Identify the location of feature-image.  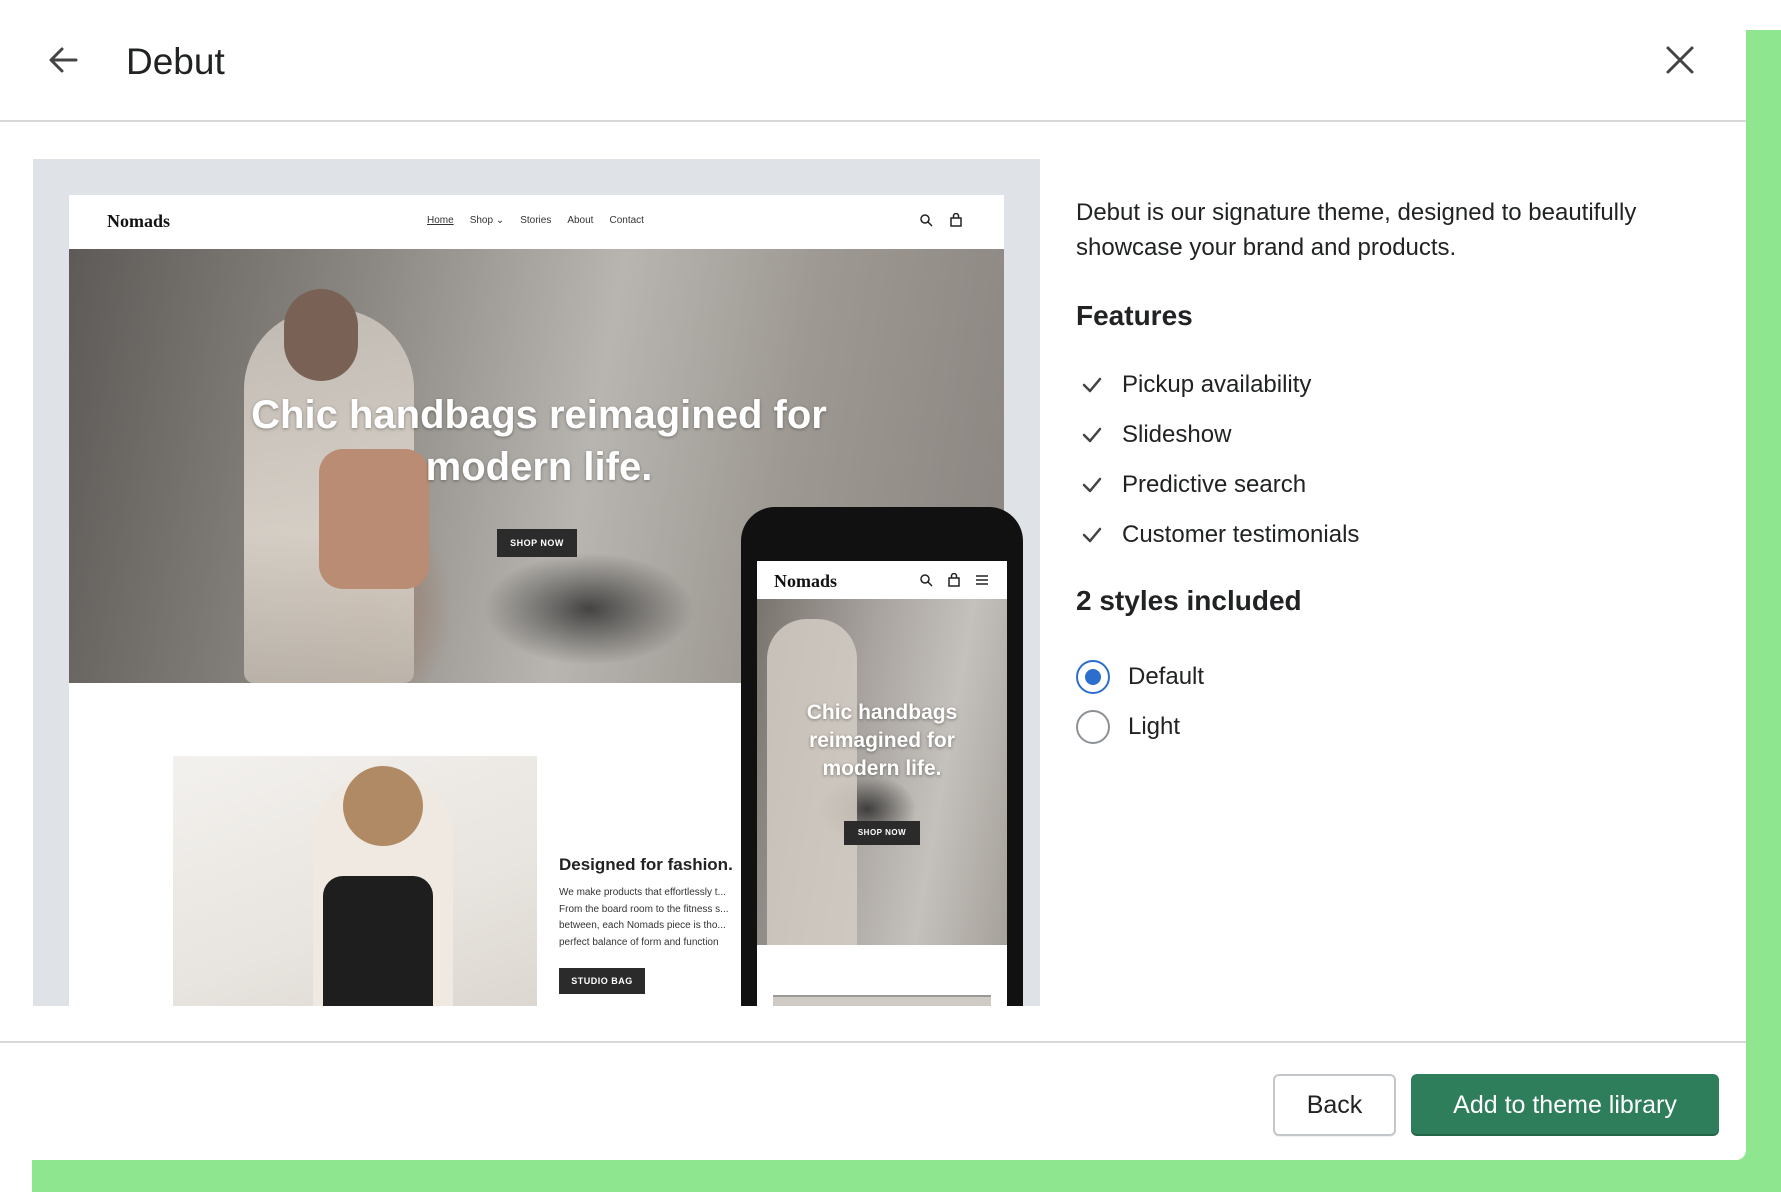
(355, 881).